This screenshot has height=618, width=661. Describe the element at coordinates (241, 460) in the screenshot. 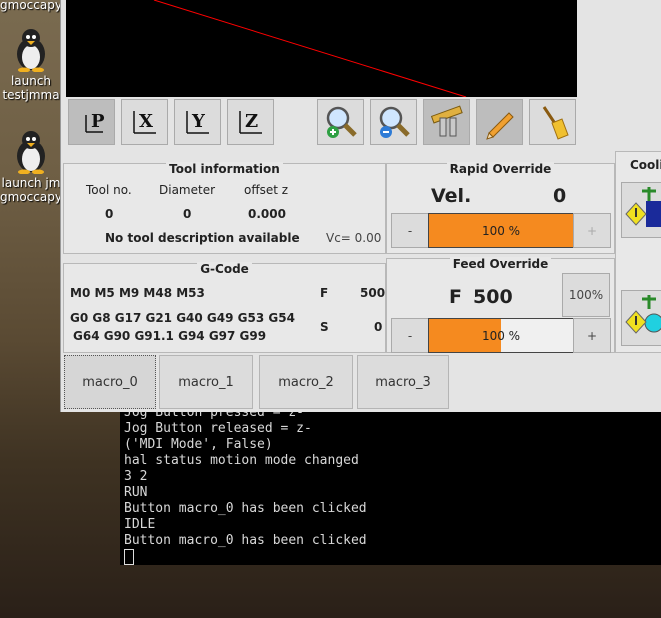

I see `terminal-line: hal status motion mode changed` at that location.